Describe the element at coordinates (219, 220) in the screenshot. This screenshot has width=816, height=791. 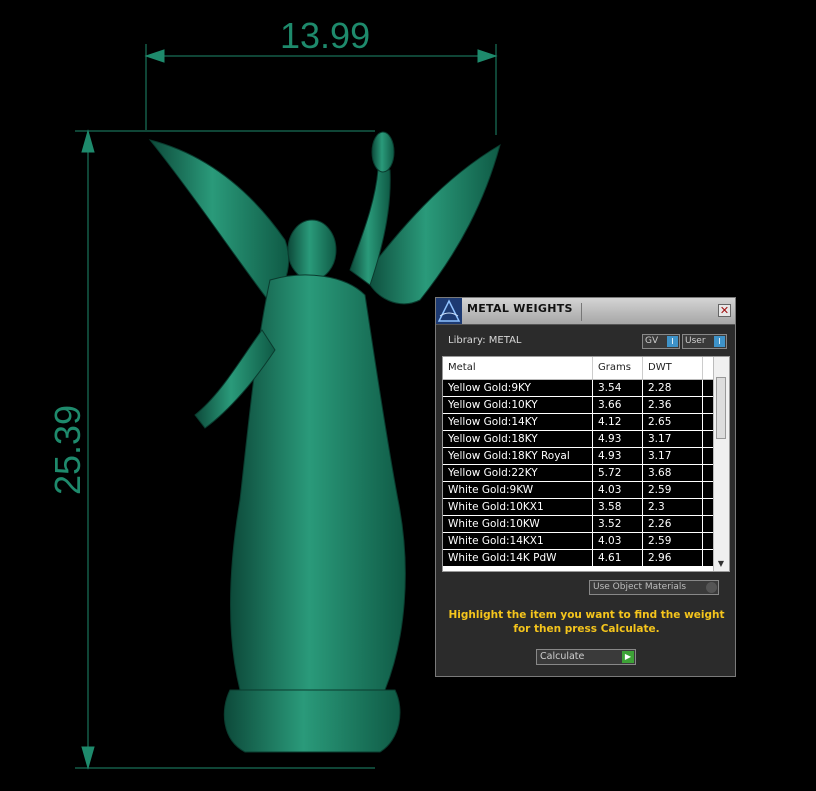
I see `left-wing` at that location.